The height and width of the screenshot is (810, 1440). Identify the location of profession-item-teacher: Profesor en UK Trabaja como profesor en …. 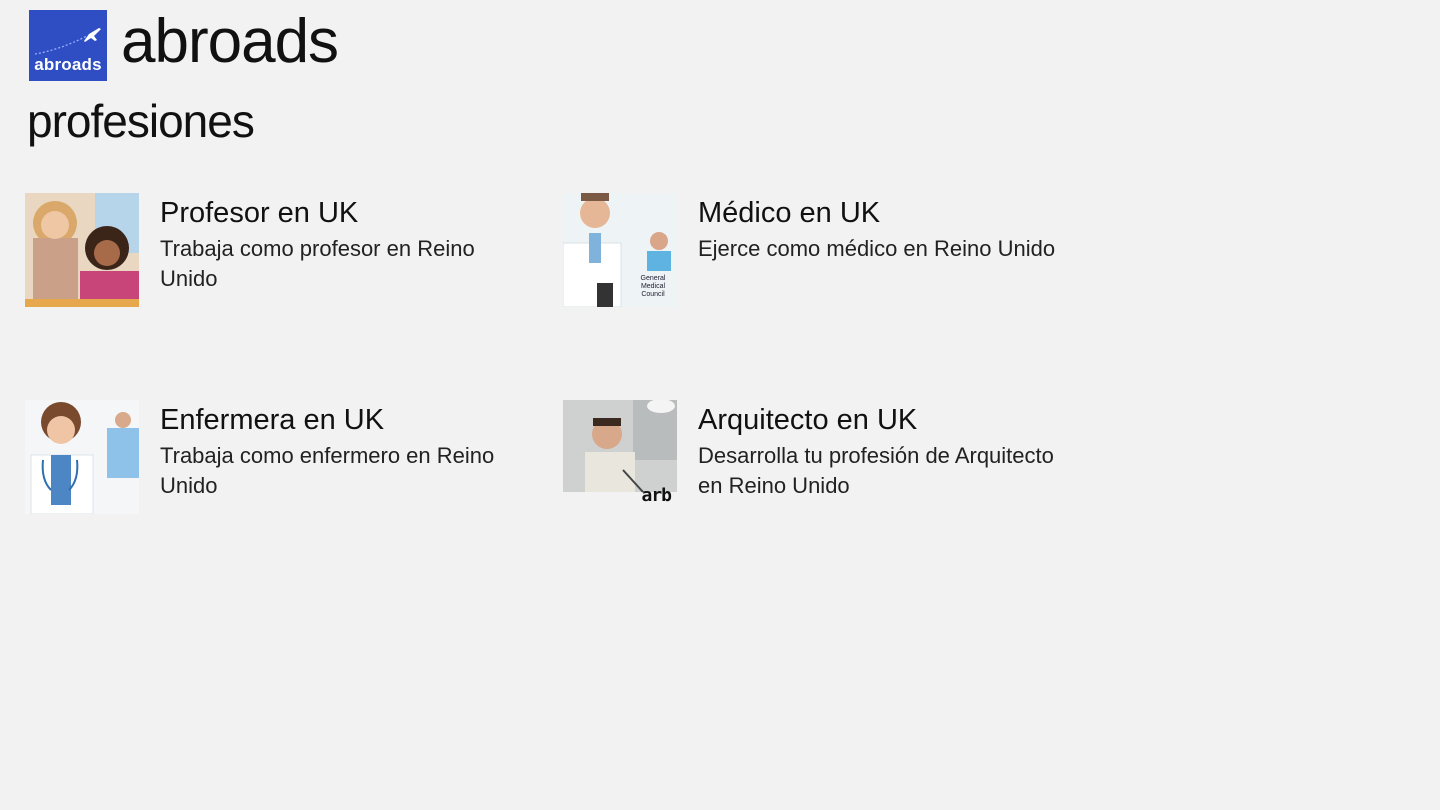
(285, 250).